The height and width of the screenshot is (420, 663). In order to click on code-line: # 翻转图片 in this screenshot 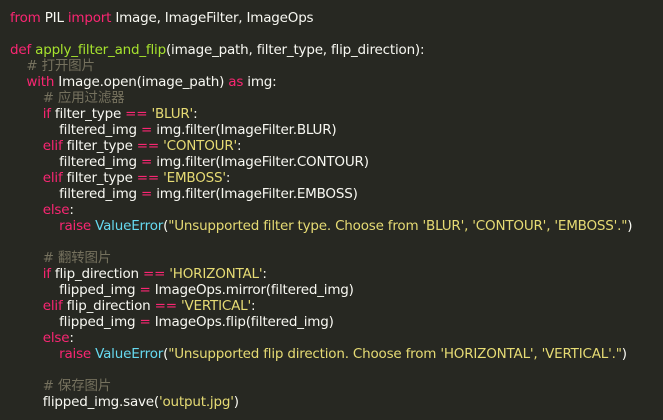, I will do `click(61, 258)`.